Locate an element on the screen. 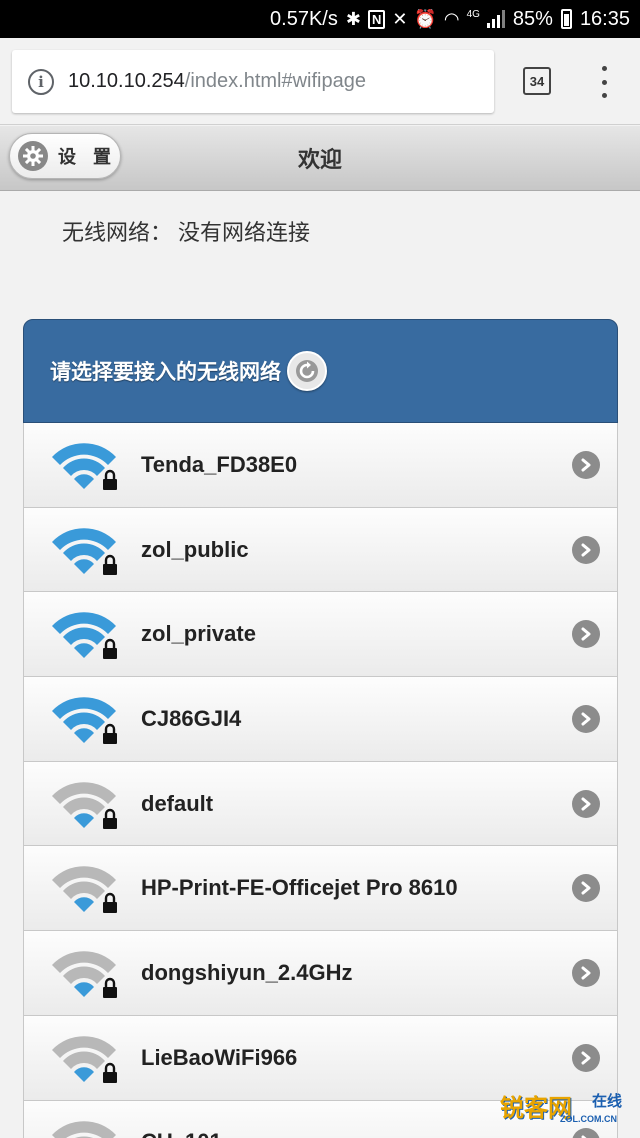 The height and width of the screenshot is (1138, 640). info-icon: i is located at coordinates (41, 81).